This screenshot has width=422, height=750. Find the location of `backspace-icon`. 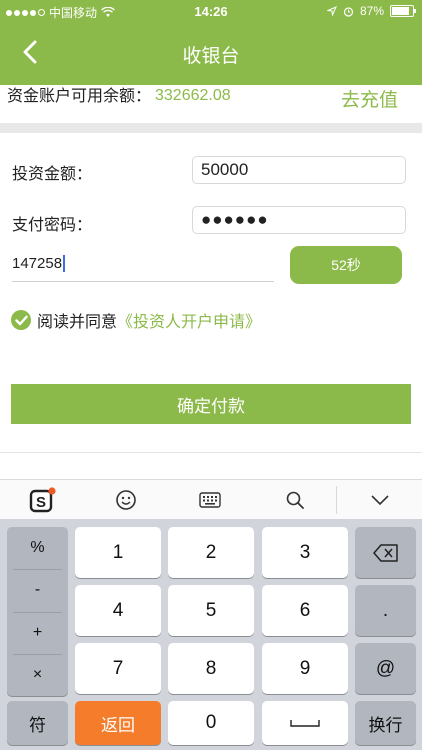

backspace-icon is located at coordinates (385, 552).